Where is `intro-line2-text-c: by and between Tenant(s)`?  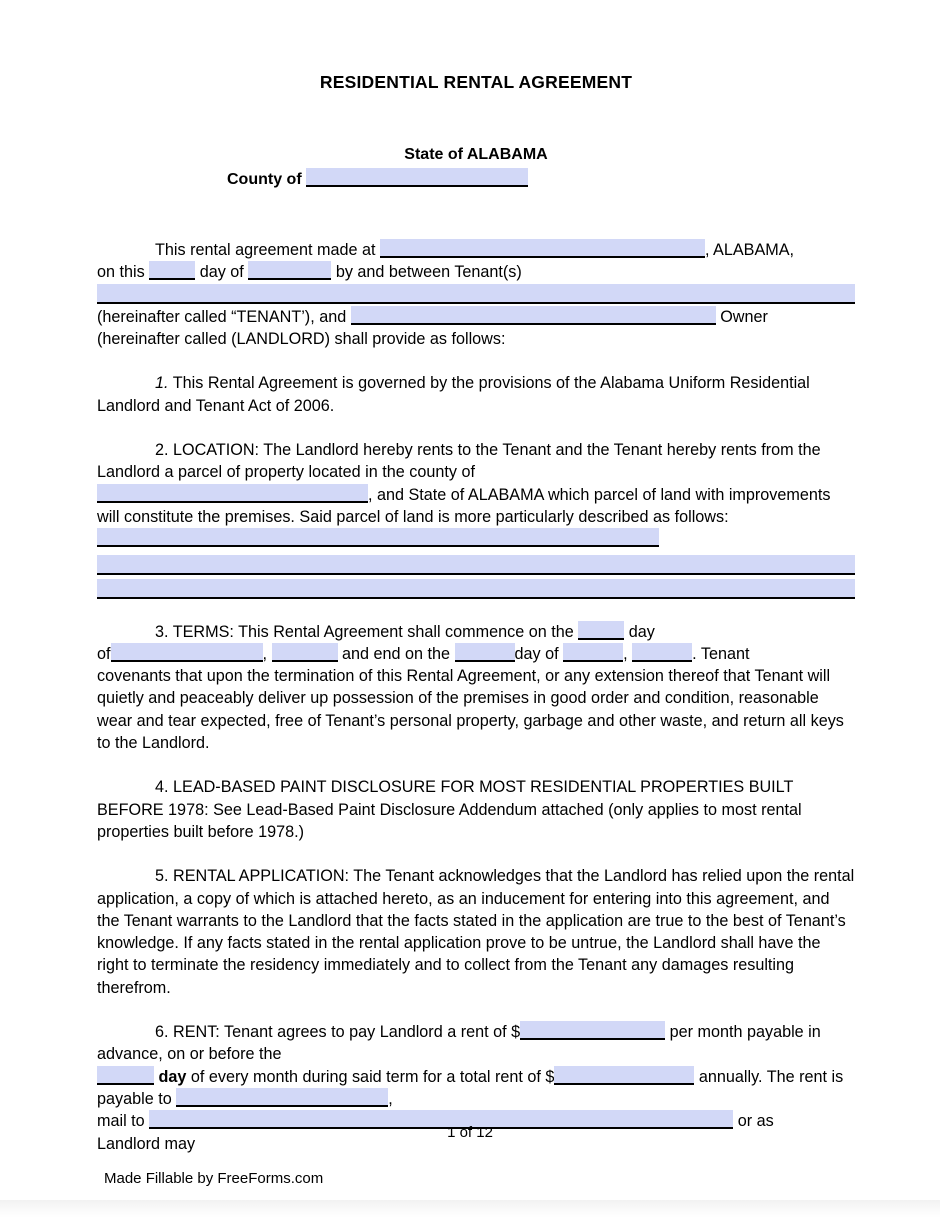
intro-line2-text-c: by and between Tenant(s) is located at coordinates (428, 272).